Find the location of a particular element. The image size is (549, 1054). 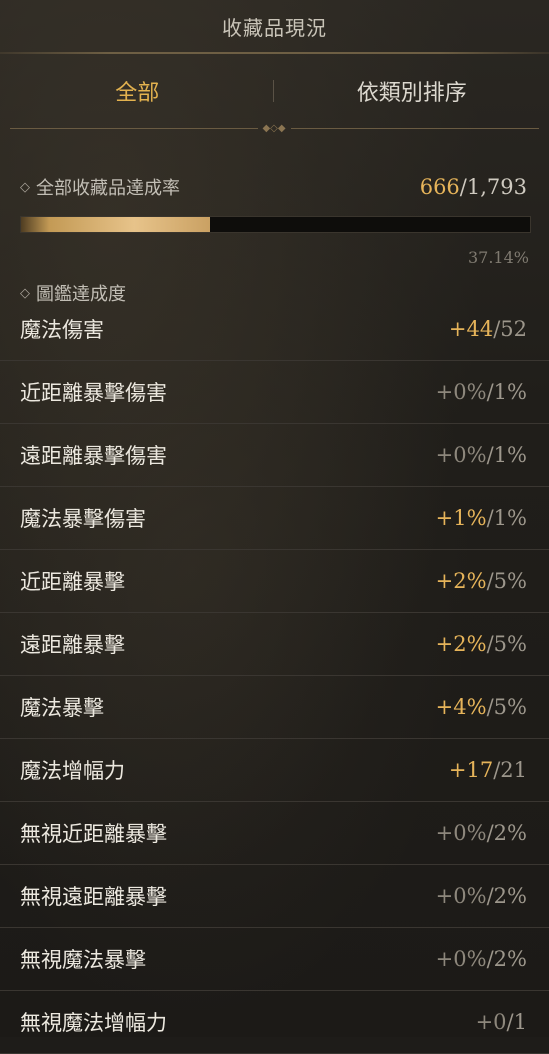

stat-value: +44/52 is located at coordinates (488, 329).